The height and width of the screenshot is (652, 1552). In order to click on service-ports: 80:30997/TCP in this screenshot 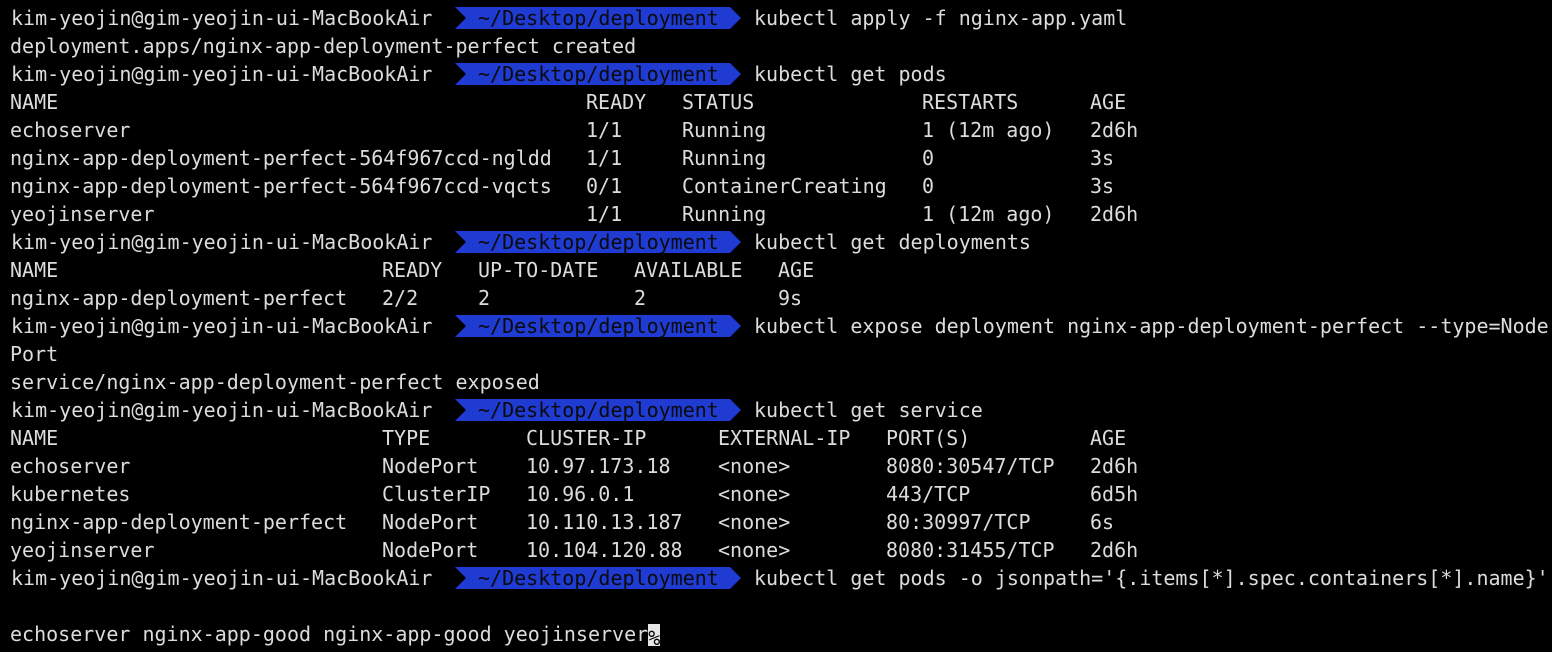, I will do `click(958, 522)`.